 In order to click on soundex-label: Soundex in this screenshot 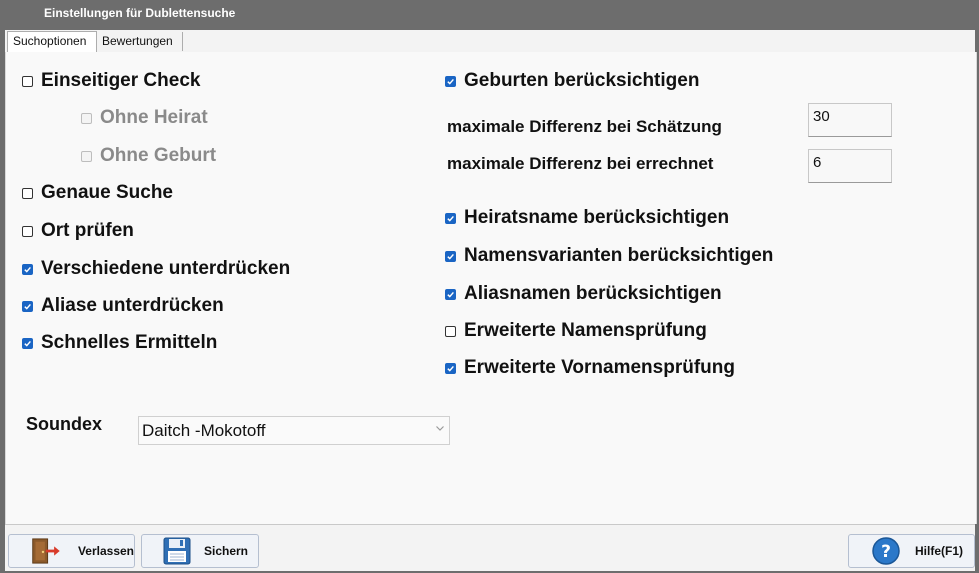, I will do `click(64, 424)`.